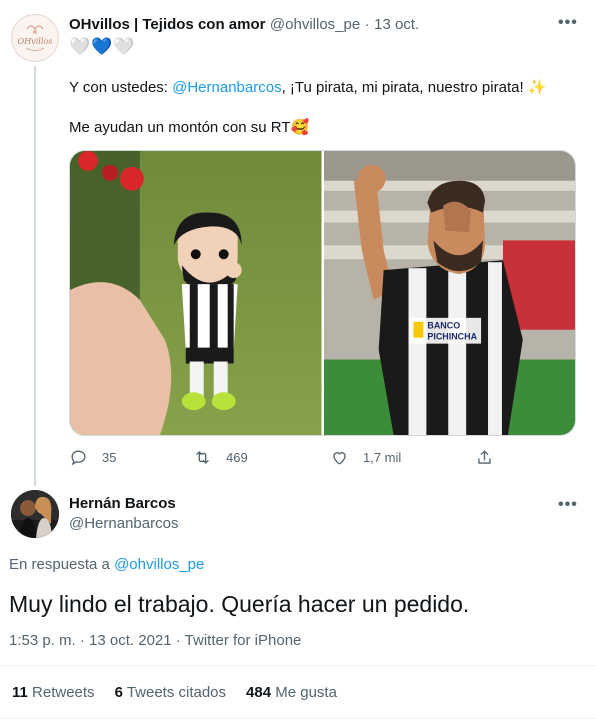 Image resolution: width=596 pixels, height=723 pixels. Describe the element at coordinates (220, 457) in the screenshot. I see `retweet-button: 469` at that location.